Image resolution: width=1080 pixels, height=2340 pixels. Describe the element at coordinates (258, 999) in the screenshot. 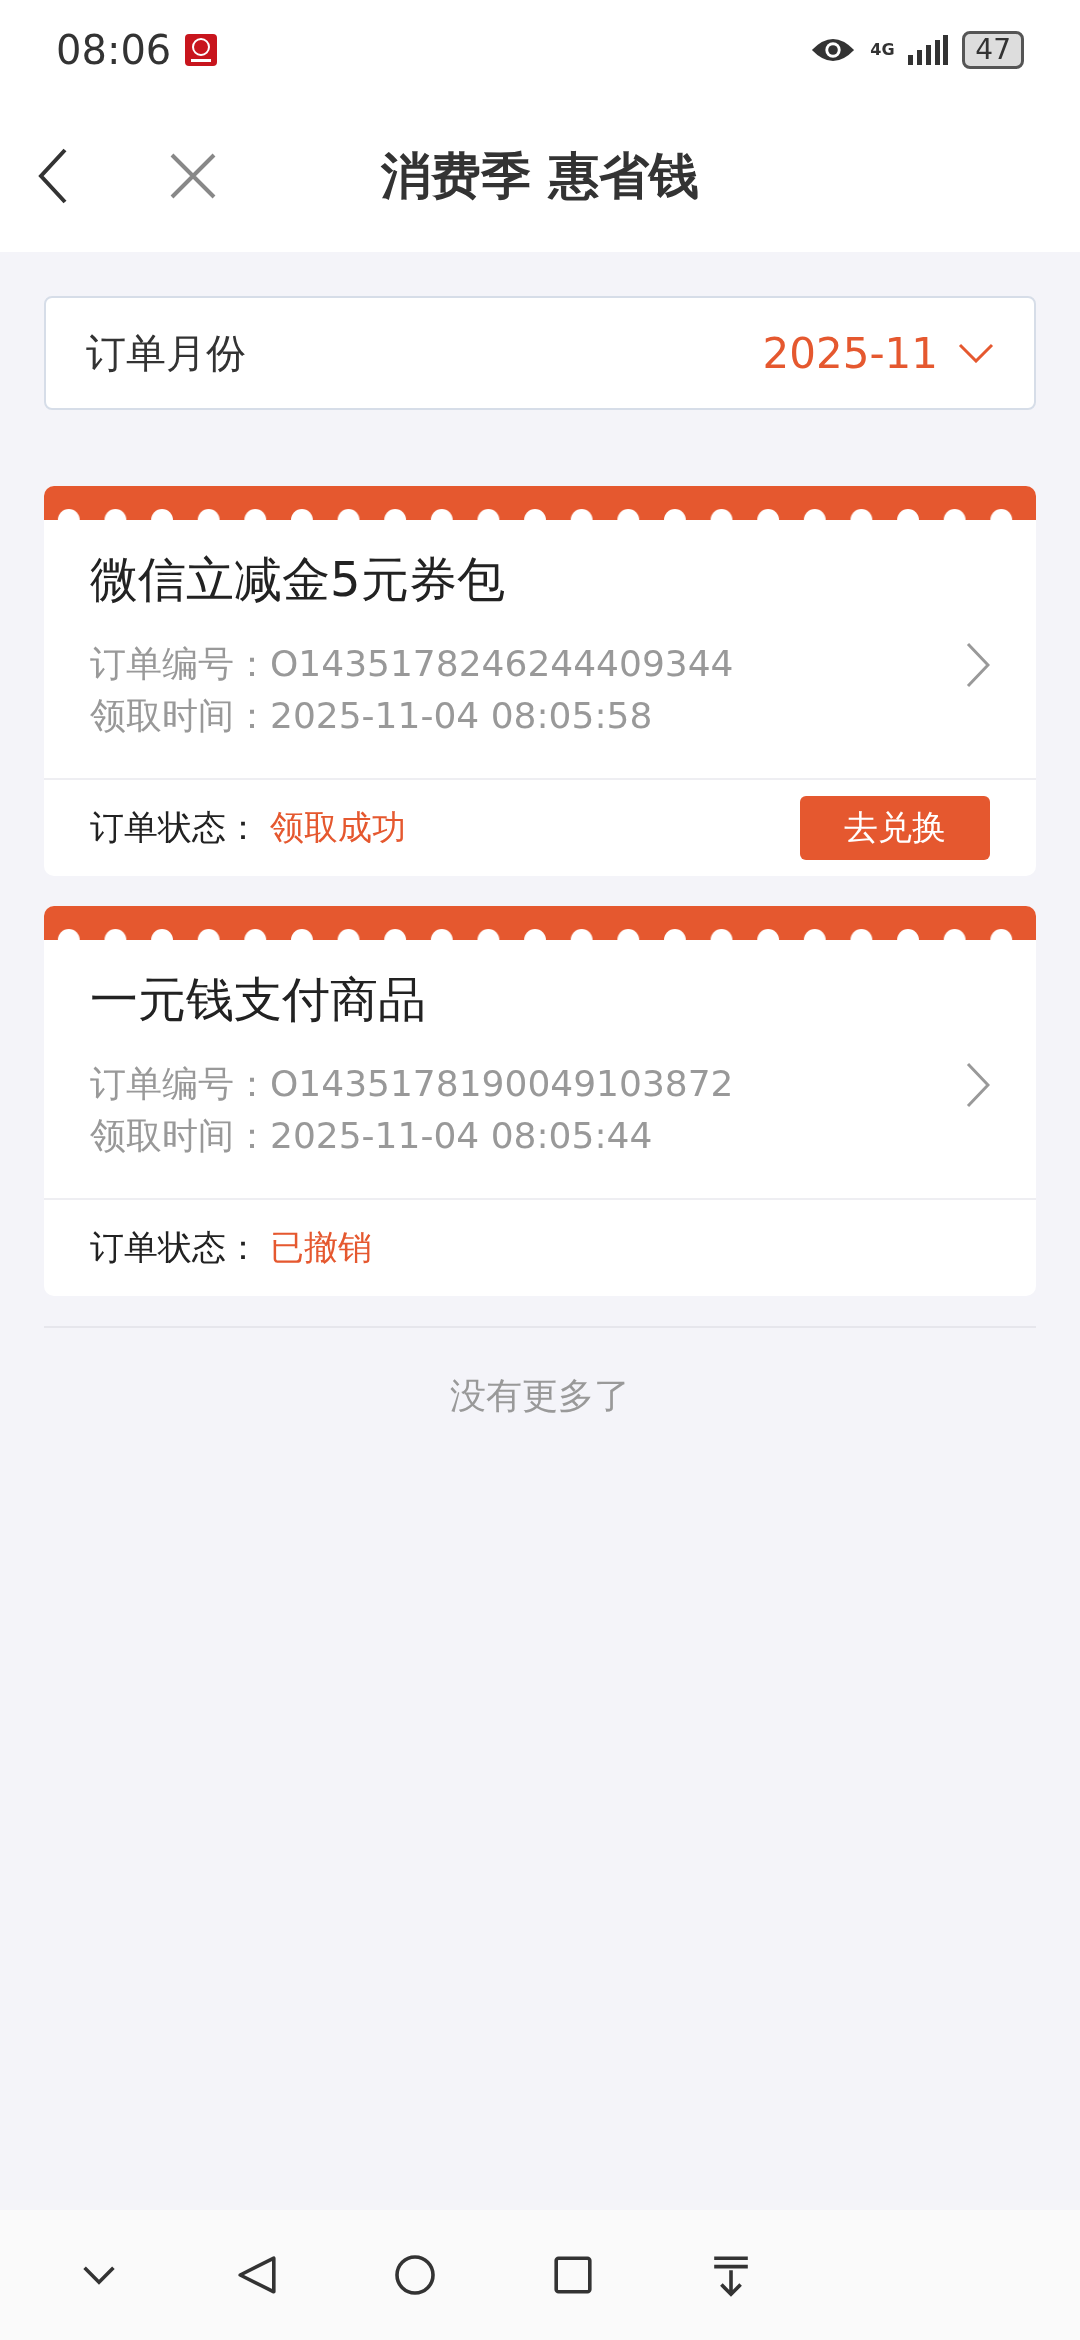

I see `order-title: 一元钱支付商品` at that location.